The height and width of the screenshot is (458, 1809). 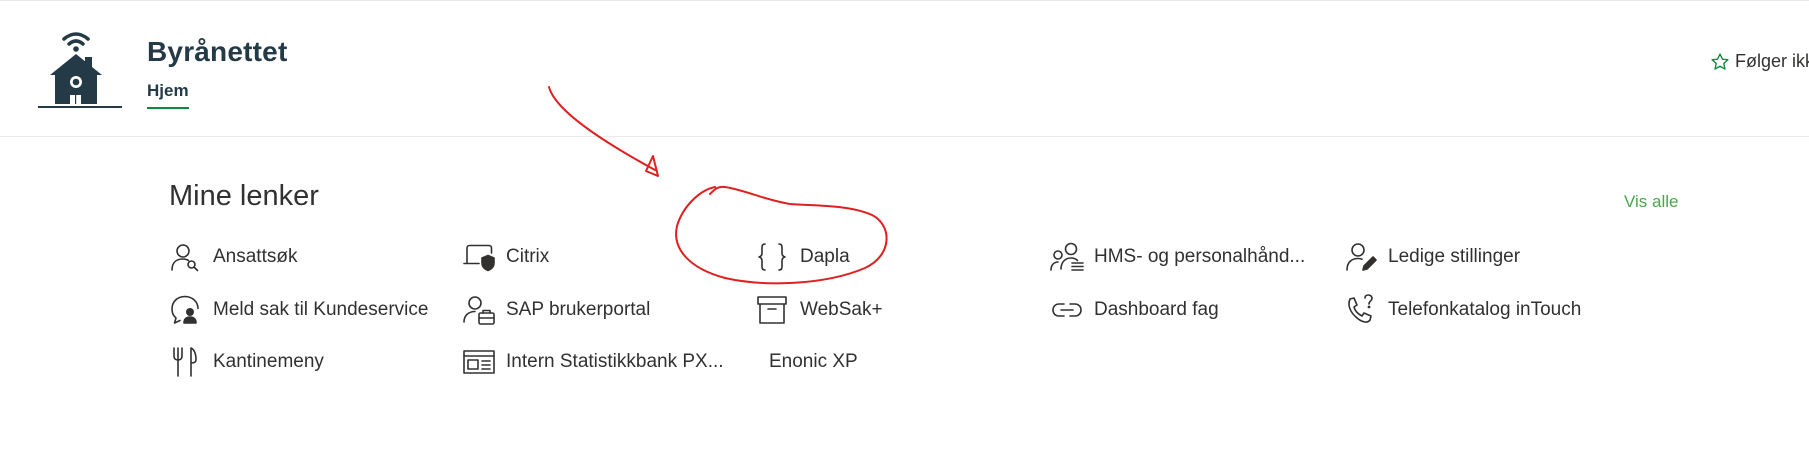 What do you see at coordinates (781, 235) in the screenshot?
I see `annotation-circle` at bounding box center [781, 235].